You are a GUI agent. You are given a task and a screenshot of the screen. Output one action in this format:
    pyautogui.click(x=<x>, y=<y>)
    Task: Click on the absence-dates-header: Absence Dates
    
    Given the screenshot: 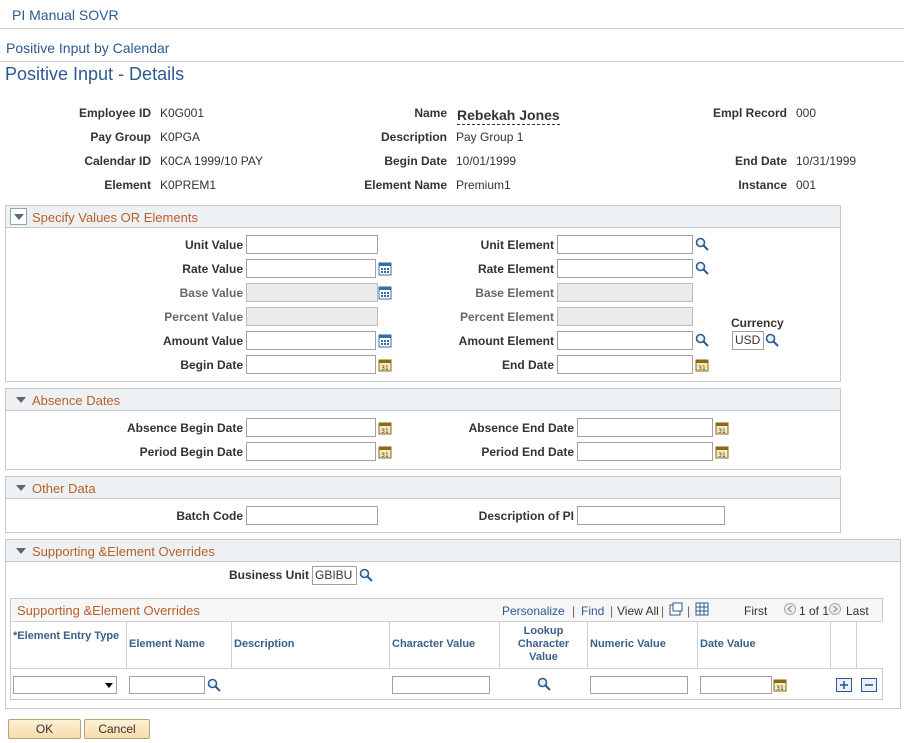 What is the action you would take?
    pyautogui.click(x=423, y=400)
    